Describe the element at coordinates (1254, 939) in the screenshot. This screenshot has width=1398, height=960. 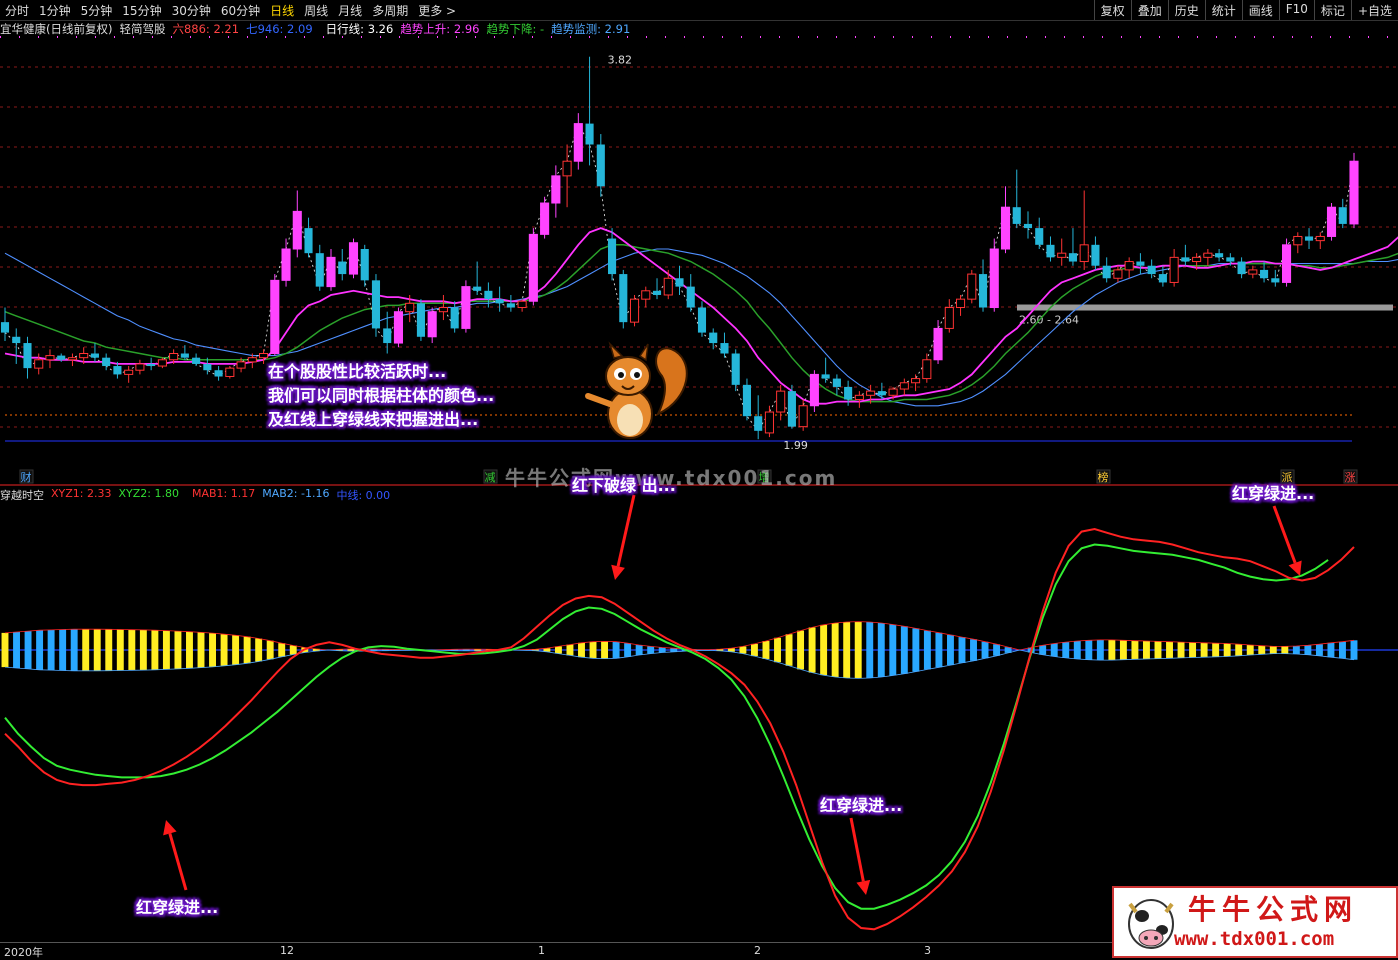
I see `logo-url: www.tdx001.com` at that location.